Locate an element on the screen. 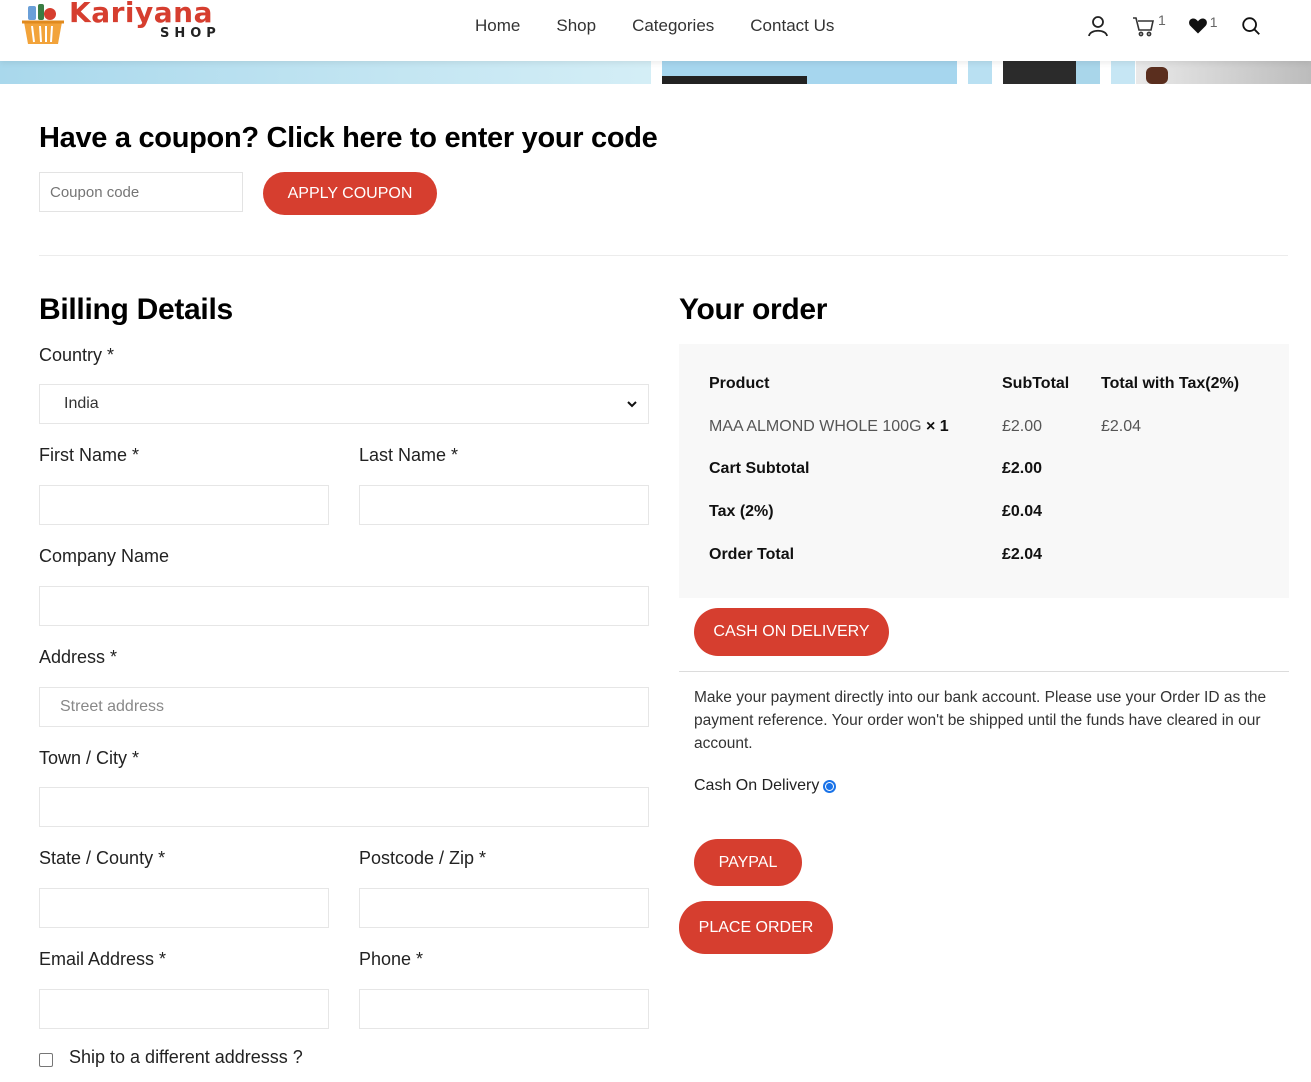 The image size is (1311, 1082). wishlist-button: 1 is located at coordinates (1203, 25).